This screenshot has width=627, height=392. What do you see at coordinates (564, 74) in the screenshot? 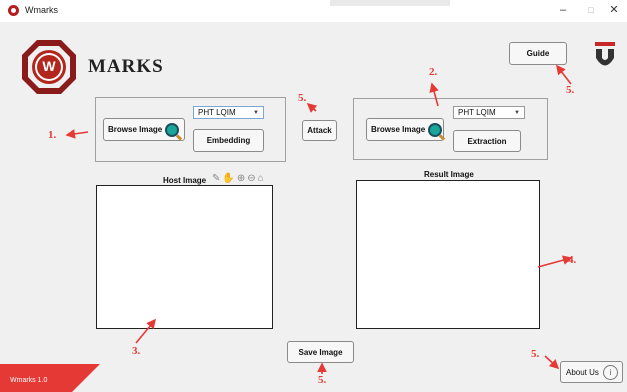
I see `annotation-arrow-5-guide` at bounding box center [564, 74].